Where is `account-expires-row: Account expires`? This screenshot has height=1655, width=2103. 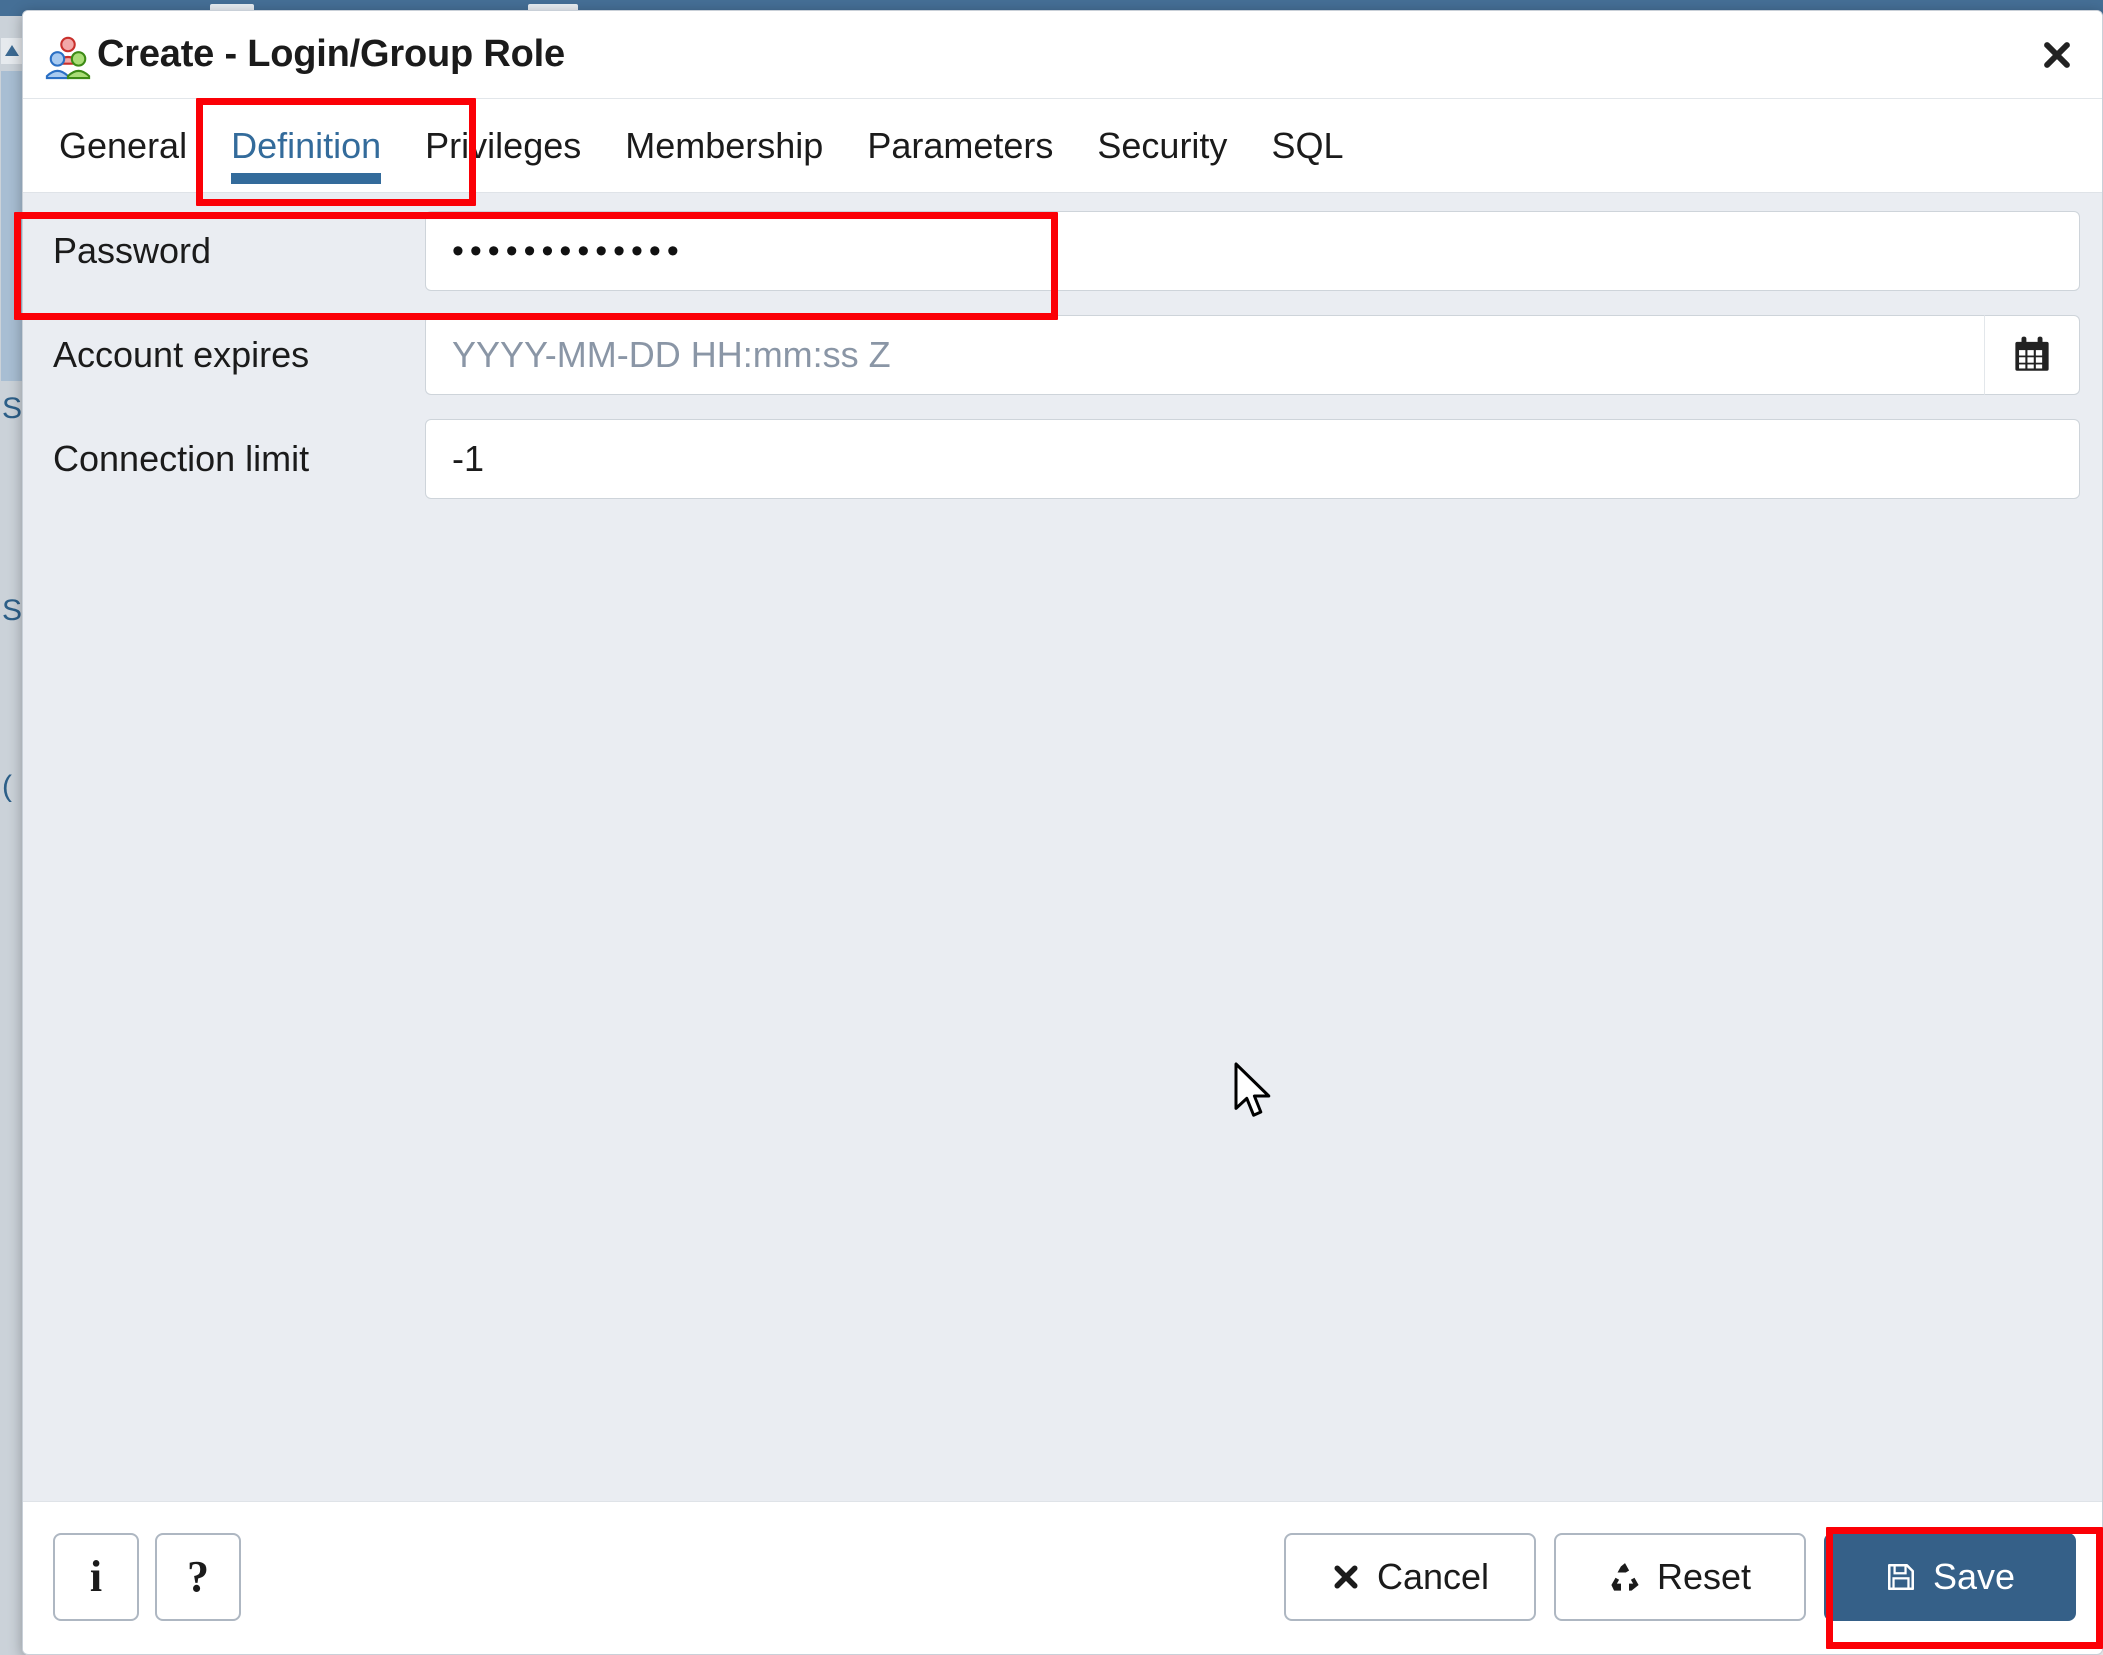 account-expires-row: Account expires is located at coordinates (1062, 355).